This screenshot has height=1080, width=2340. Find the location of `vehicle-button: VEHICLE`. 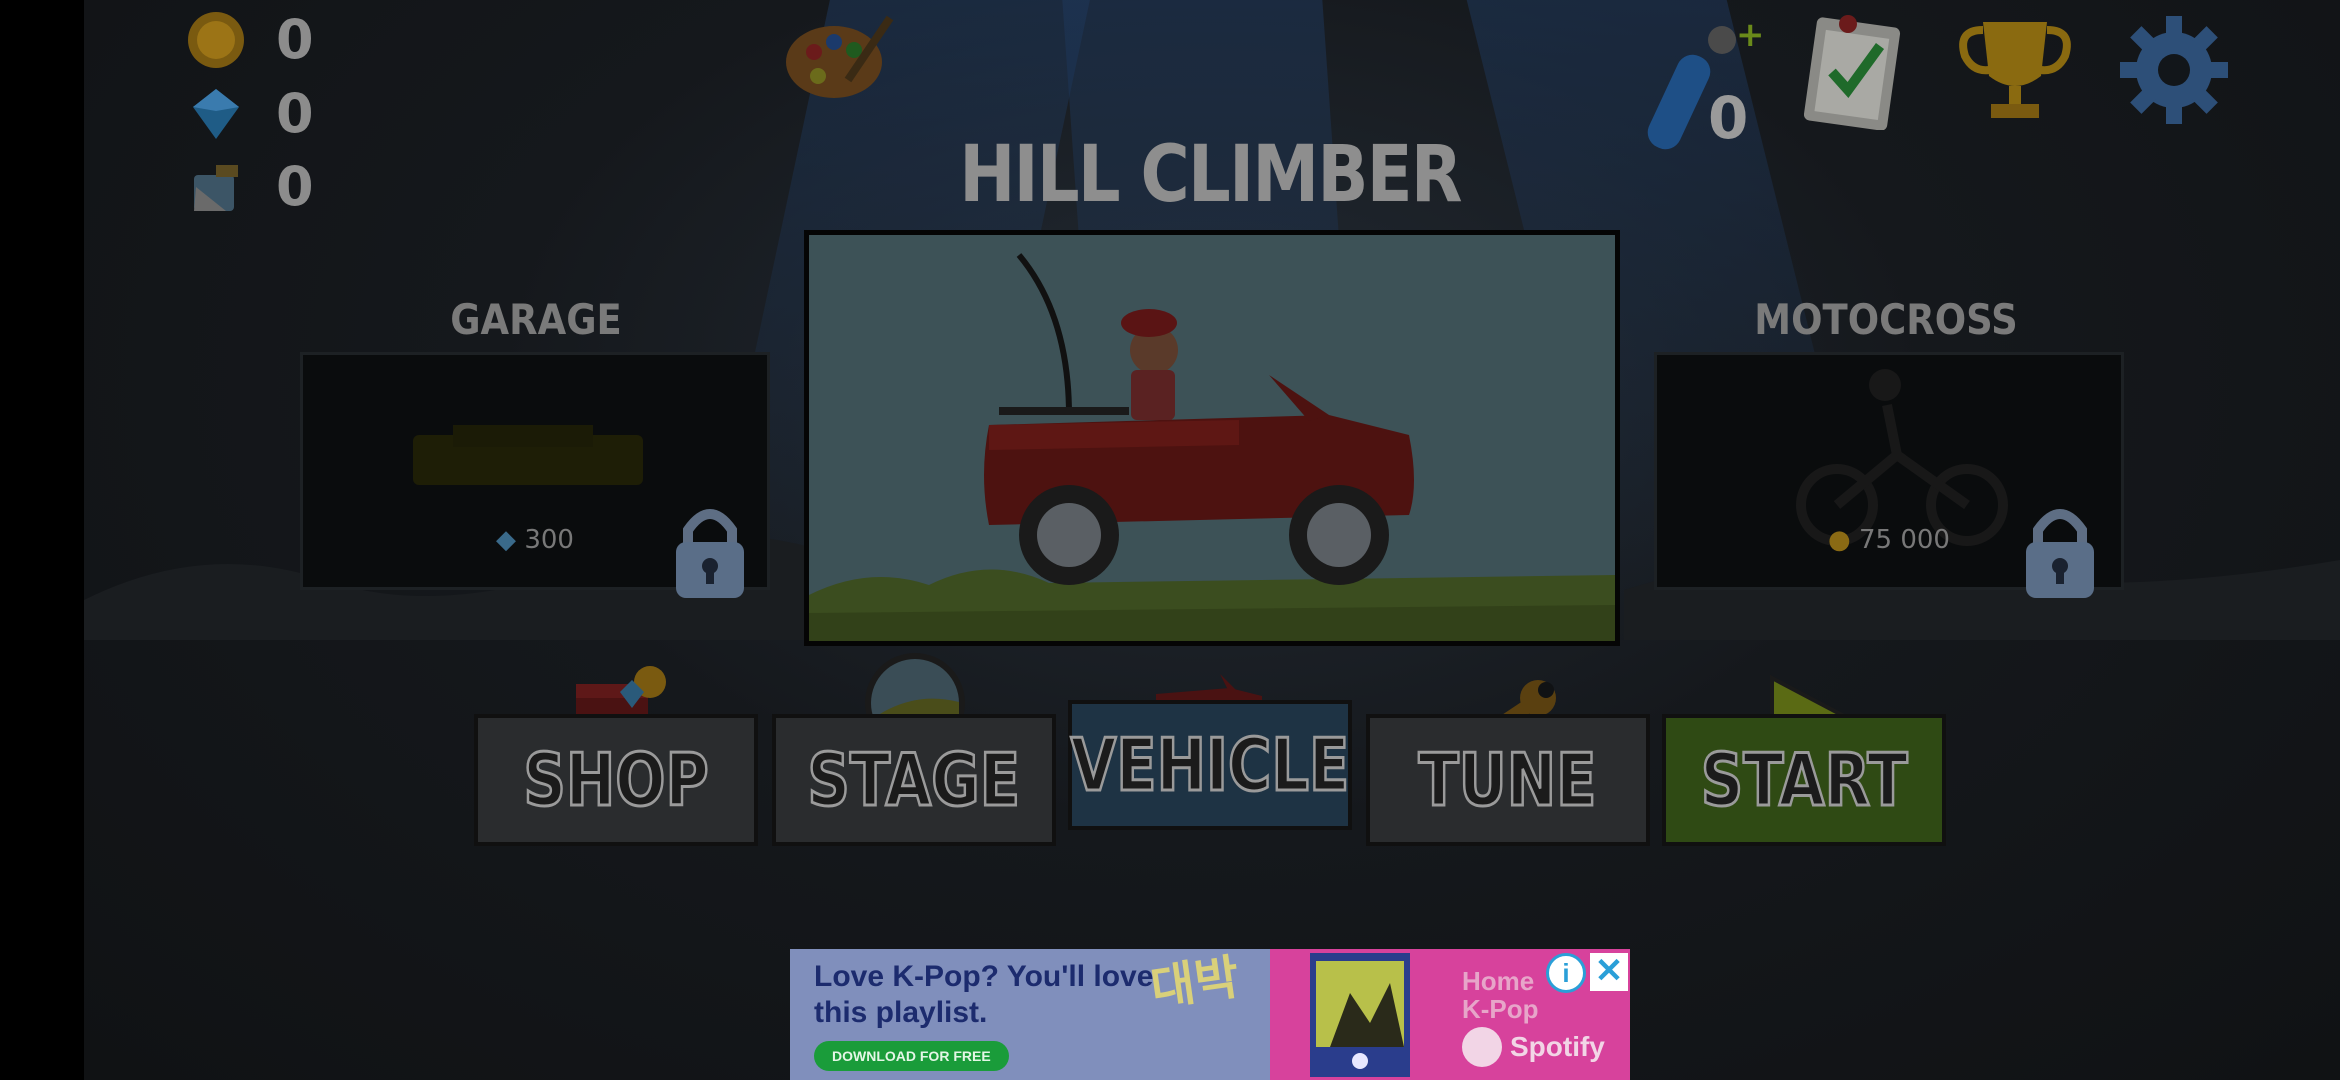

vehicle-button: VEHICLE is located at coordinates (1210, 765).